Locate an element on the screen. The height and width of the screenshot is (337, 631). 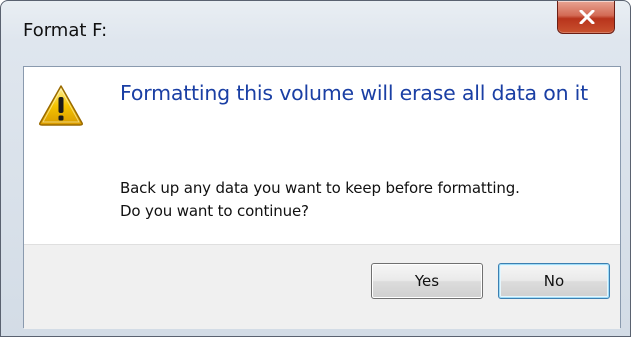
no-button: No is located at coordinates (554, 281).